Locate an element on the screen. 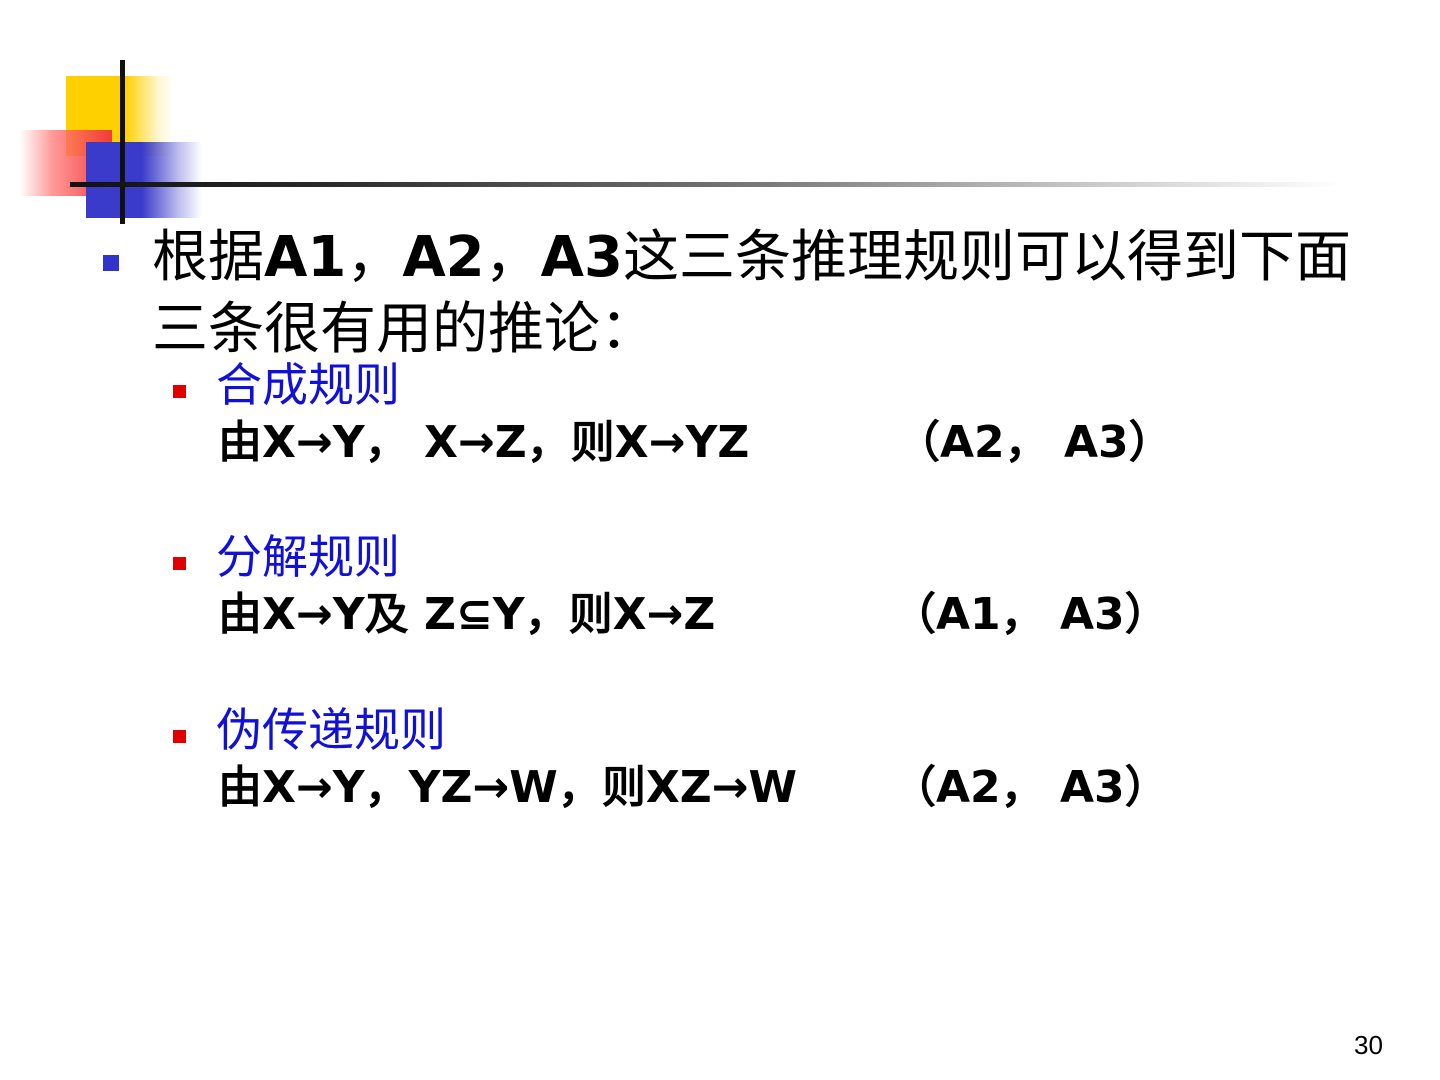  page-number: 30 is located at coordinates (1368, 1045).